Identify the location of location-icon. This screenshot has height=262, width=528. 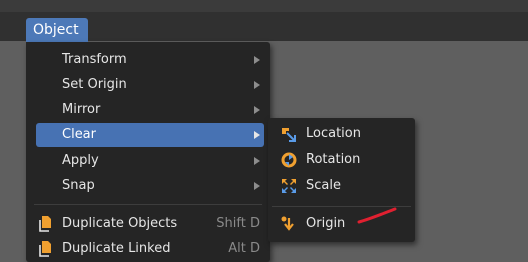
(289, 134).